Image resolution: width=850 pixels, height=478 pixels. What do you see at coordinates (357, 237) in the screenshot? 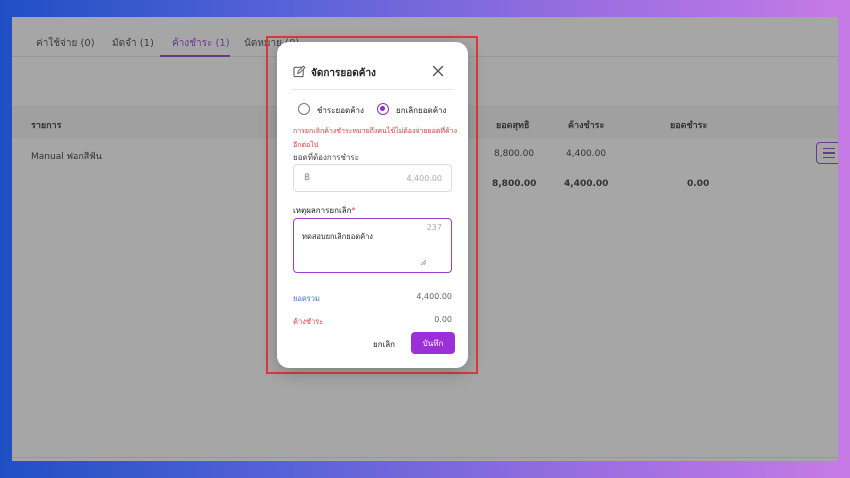
I see `reason-value: ทดสอบยกเลิกยอดค้าง` at bounding box center [357, 237].